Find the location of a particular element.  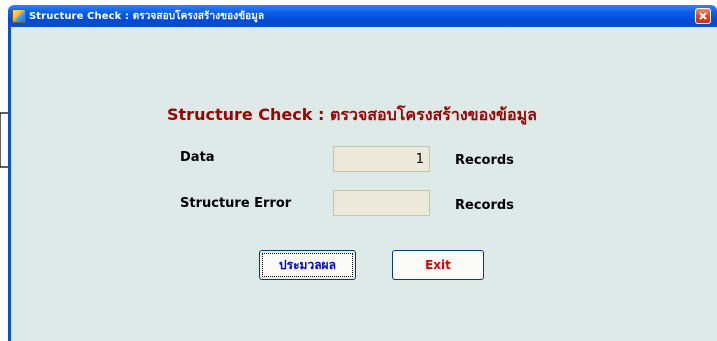

app-icon is located at coordinates (19, 16).